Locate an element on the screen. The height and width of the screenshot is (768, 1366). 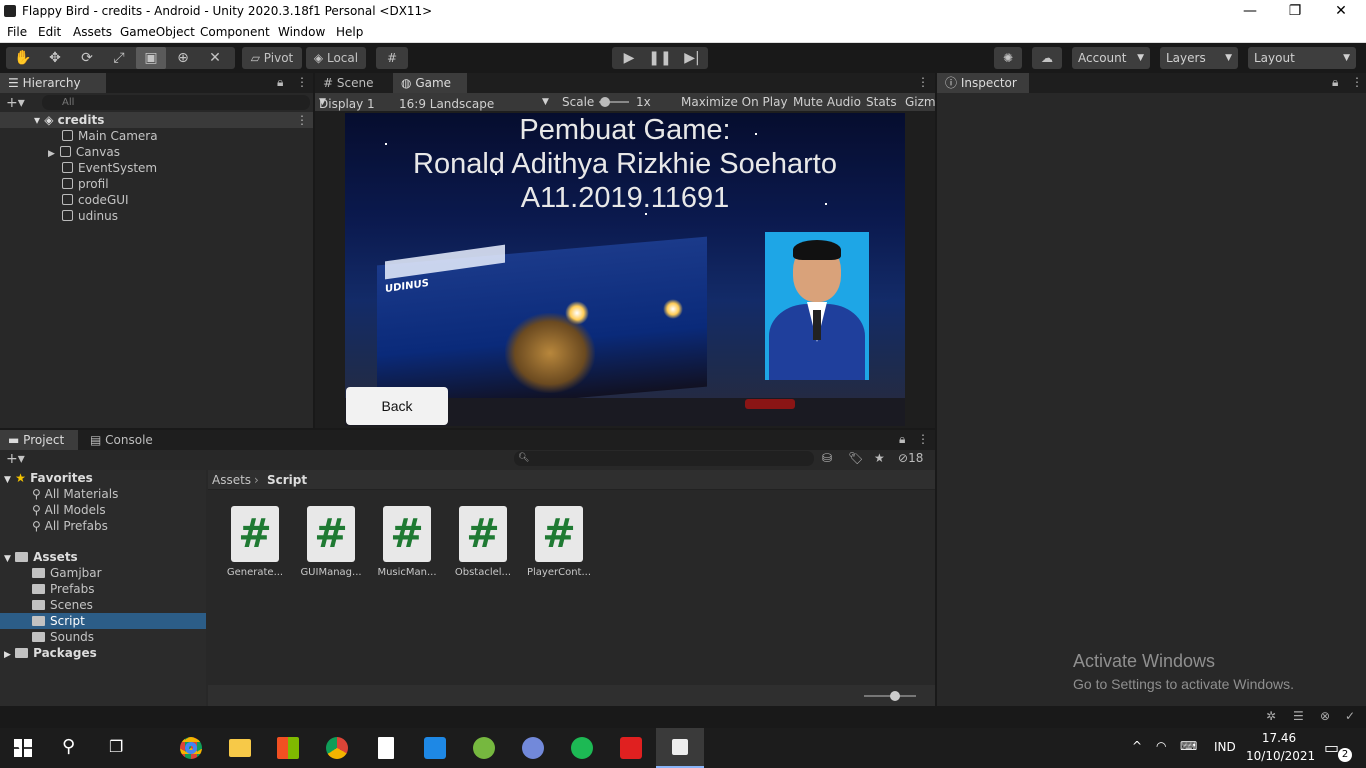
scale-slider-handle is located at coordinates (605, 102).